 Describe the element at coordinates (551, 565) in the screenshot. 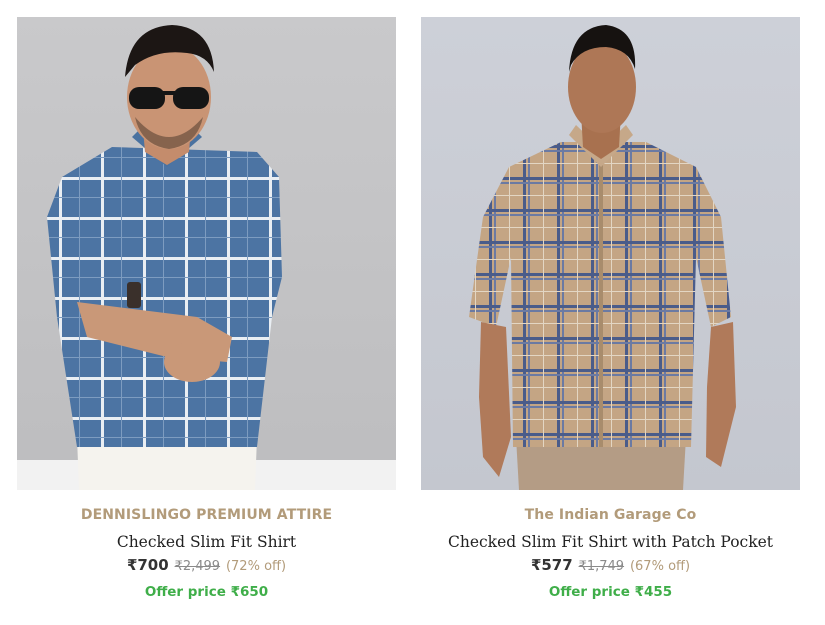

I see `sale-price: ₹577` at that location.